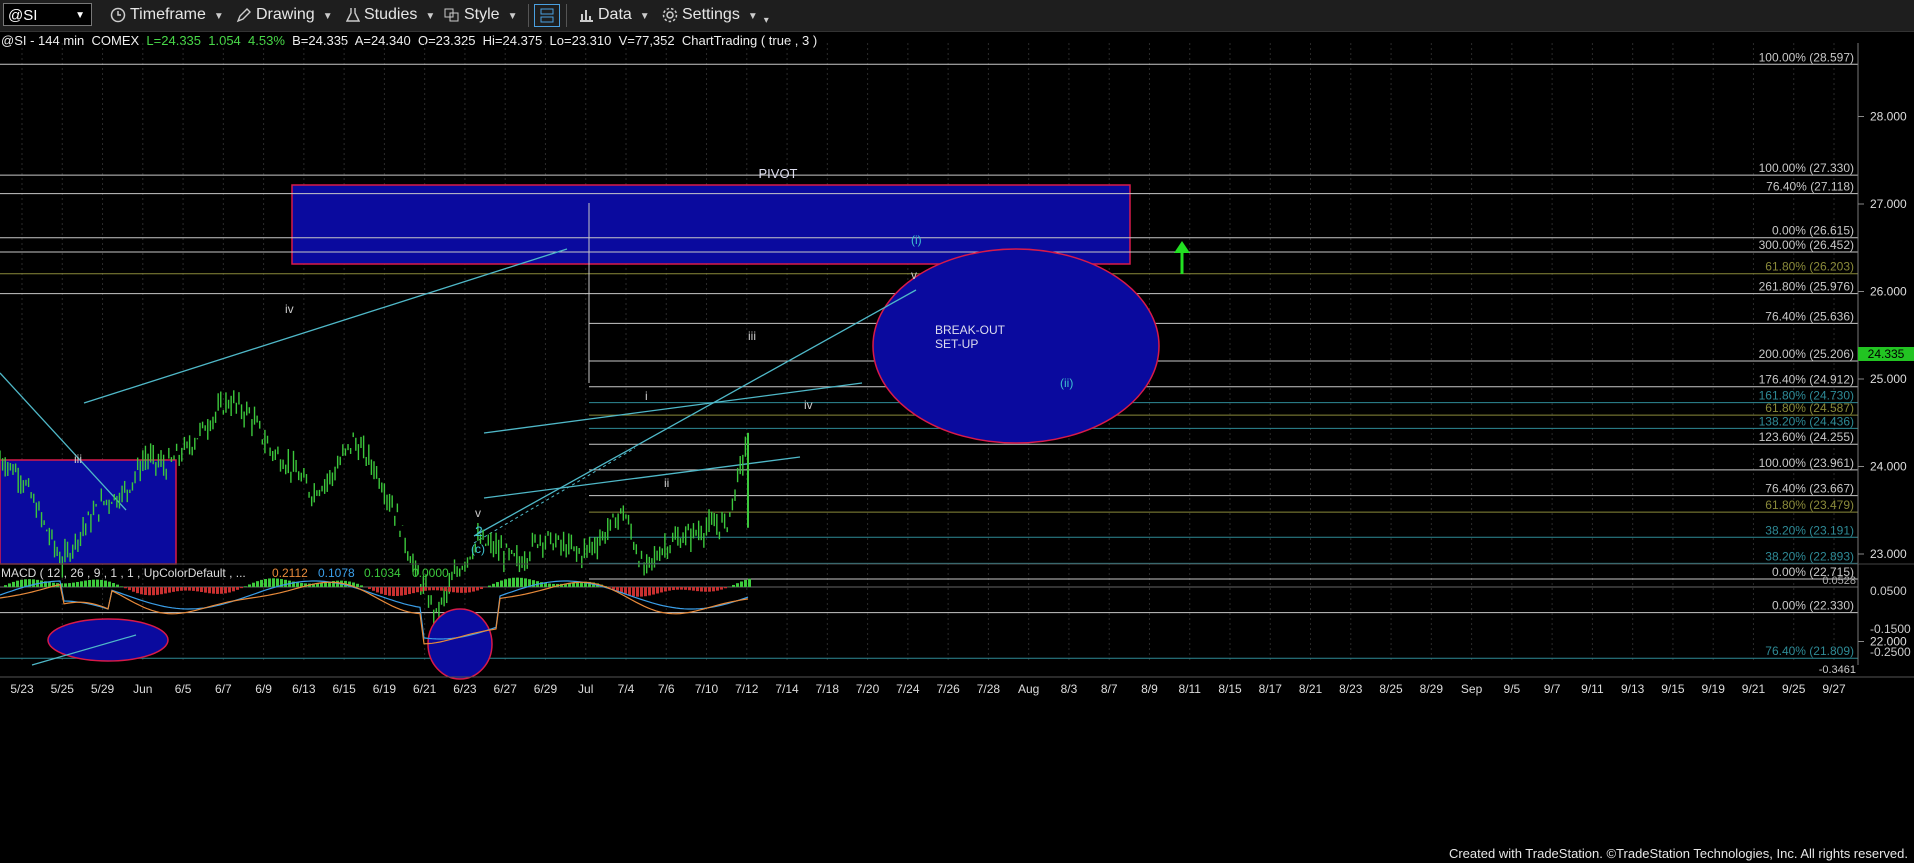 This screenshot has width=1914, height=863. Describe the element at coordinates (1890, 629) in the screenshot. I see `macd-tick: -0.1500` at that location.